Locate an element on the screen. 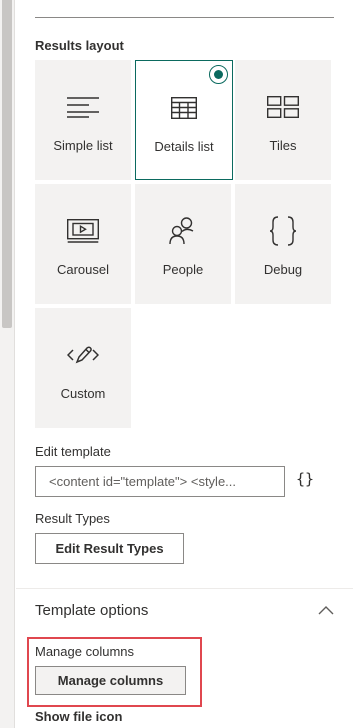  layout-tile-carousel: Carousel is located at coordinates (83, 244).